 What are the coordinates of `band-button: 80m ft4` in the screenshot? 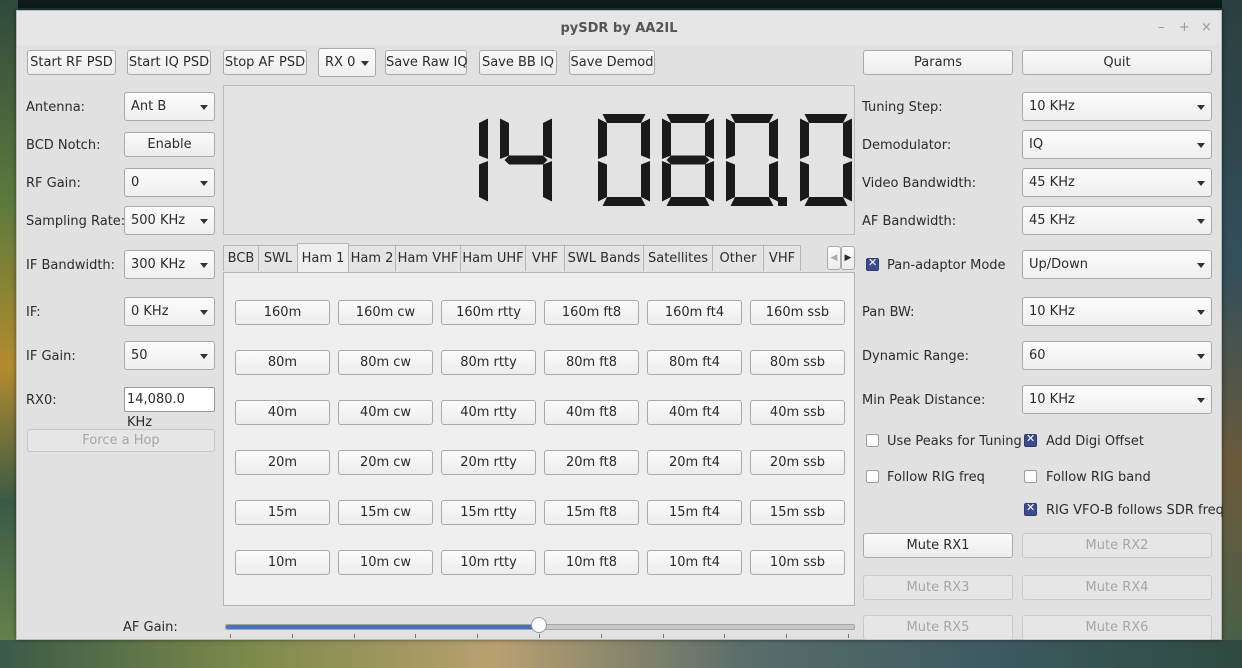 It's located at (694, 362).